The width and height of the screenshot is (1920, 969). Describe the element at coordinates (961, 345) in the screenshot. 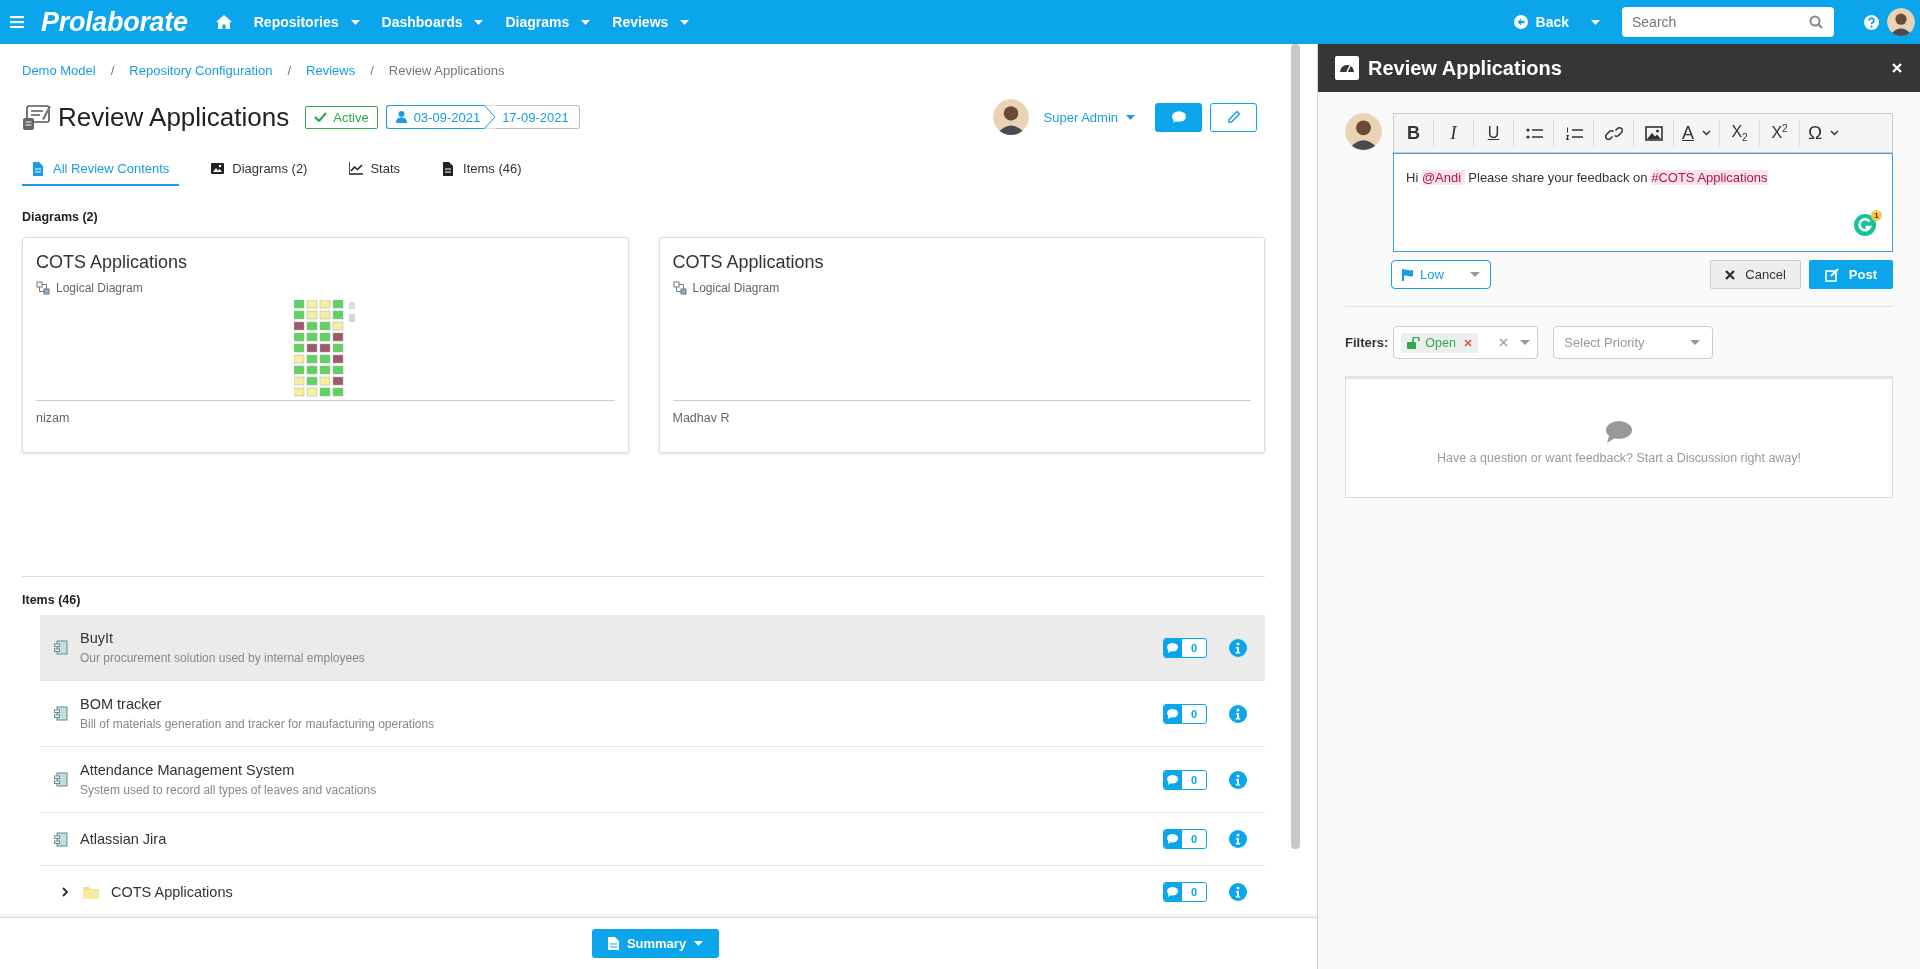

I see `diagram-card: COTS Applications Logical Diagram Madhav R` at that location.